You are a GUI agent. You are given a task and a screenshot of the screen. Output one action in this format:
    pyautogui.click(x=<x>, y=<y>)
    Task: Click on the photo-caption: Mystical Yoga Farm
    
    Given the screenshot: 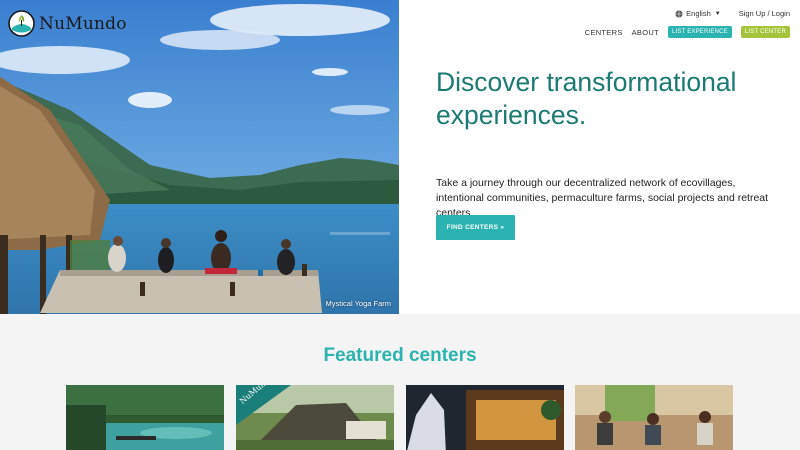 What is the action you would take?
    pyautogui.click(x=358, y=303)
    